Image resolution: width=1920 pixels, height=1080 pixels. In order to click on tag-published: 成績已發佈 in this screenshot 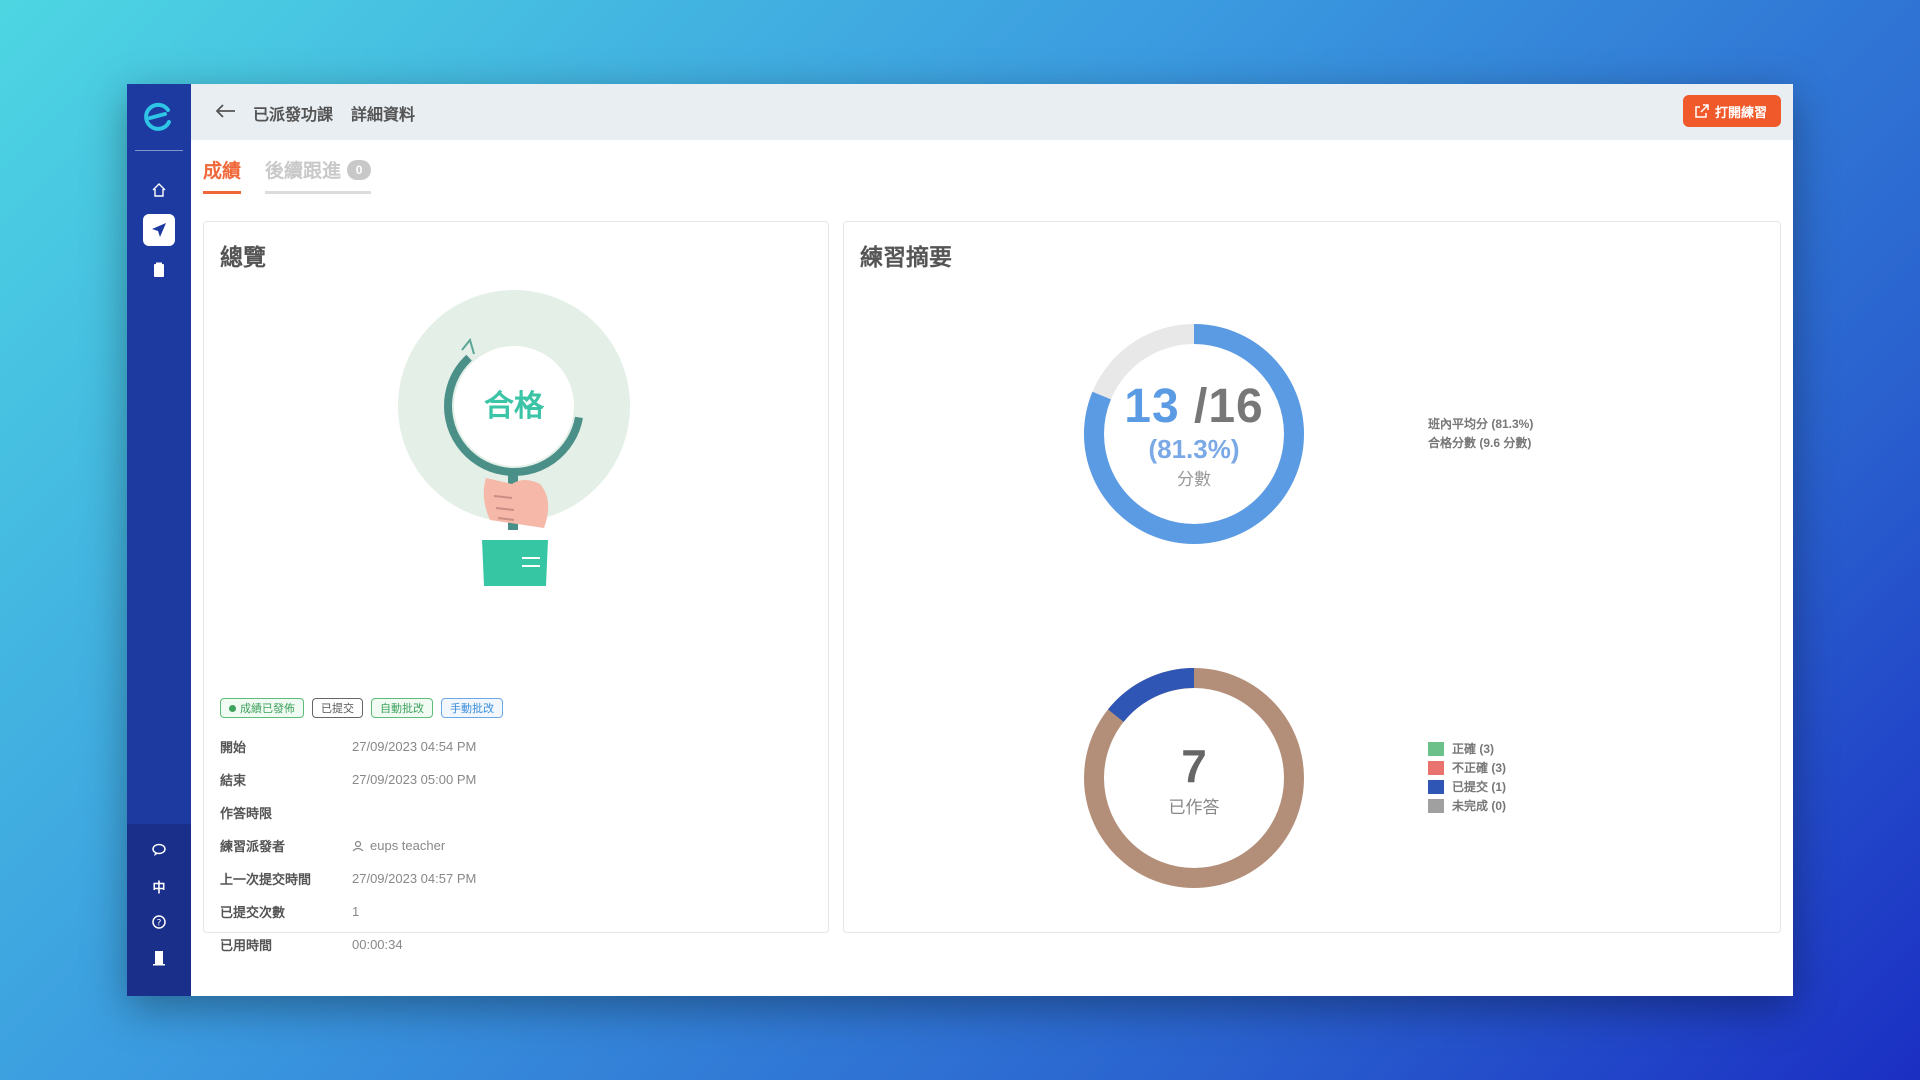, I will do `click(262, 708)`.